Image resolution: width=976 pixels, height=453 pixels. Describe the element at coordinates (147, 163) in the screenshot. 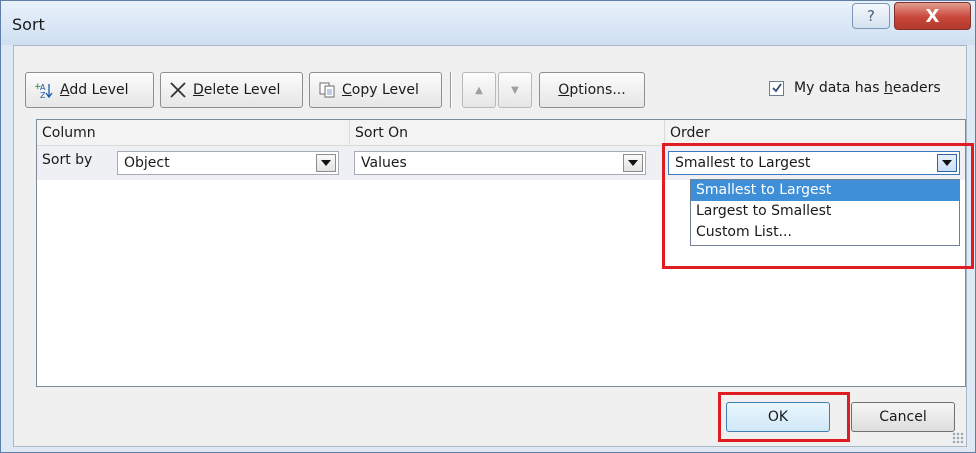

I see `column-select-value: Object` at that location.